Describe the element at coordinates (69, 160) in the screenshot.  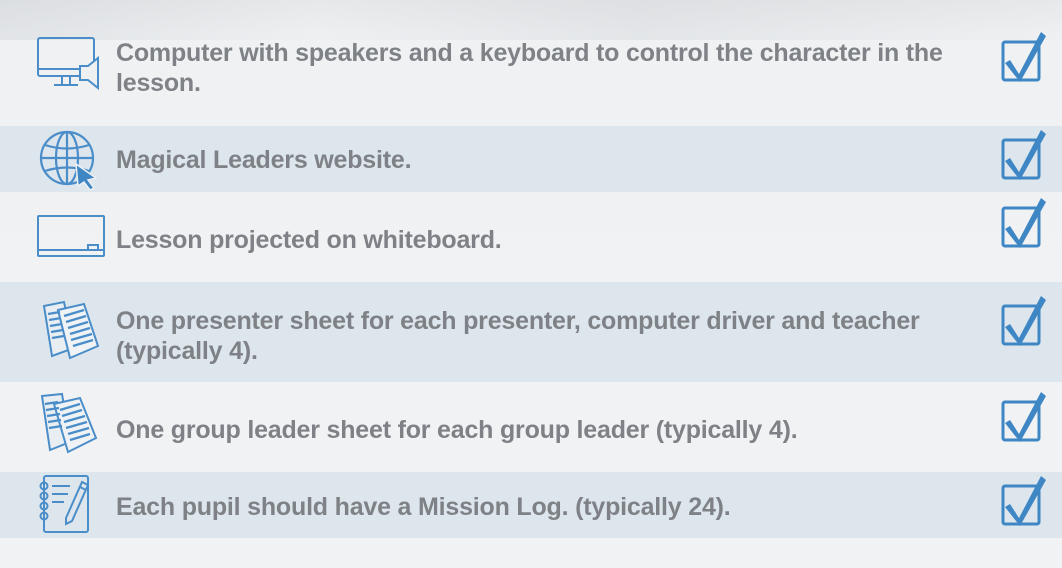
I see `globe-cursor-icon` at that location.